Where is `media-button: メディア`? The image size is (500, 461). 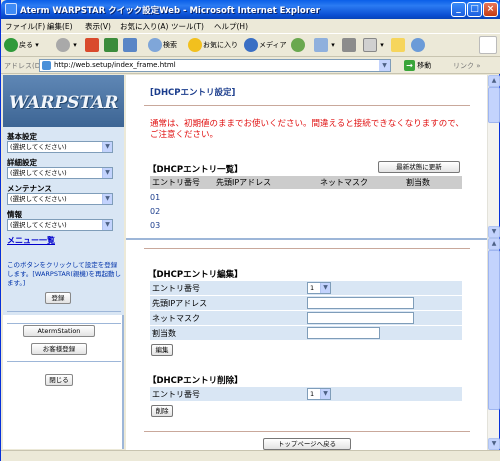
media-button: メディア is located at coordinates (265, 46).